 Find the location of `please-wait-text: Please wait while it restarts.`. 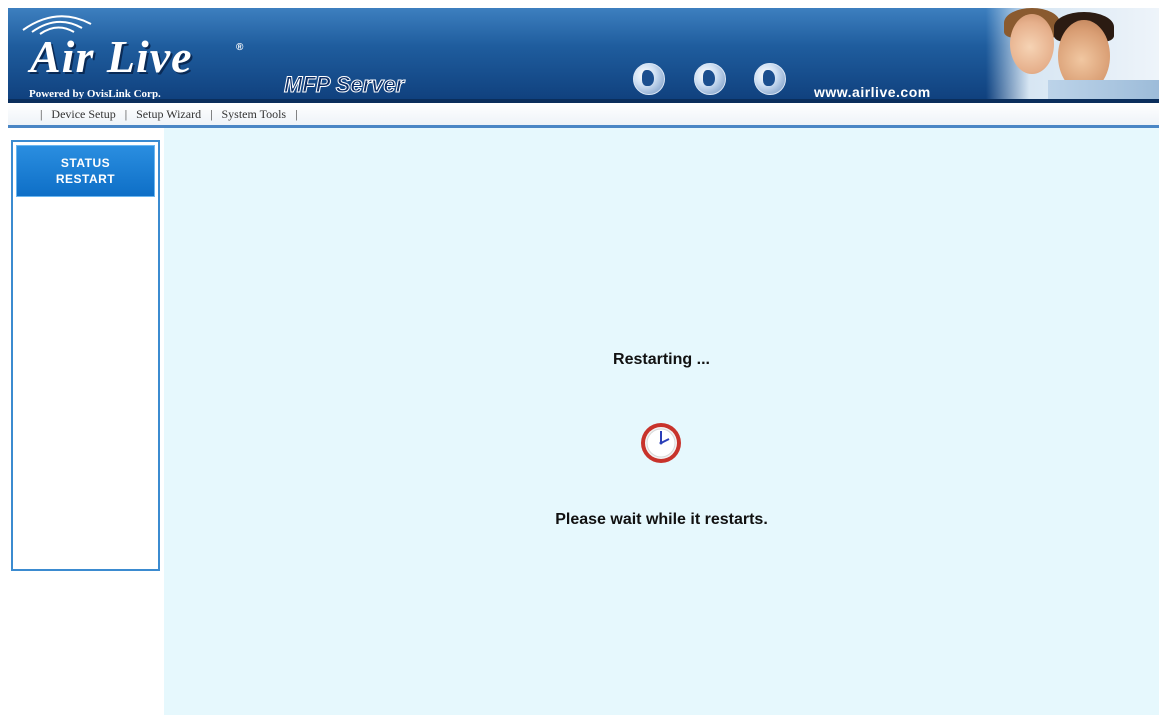

please-wait-text: Please wait while it restarts. is located at coordinates (661, 519).